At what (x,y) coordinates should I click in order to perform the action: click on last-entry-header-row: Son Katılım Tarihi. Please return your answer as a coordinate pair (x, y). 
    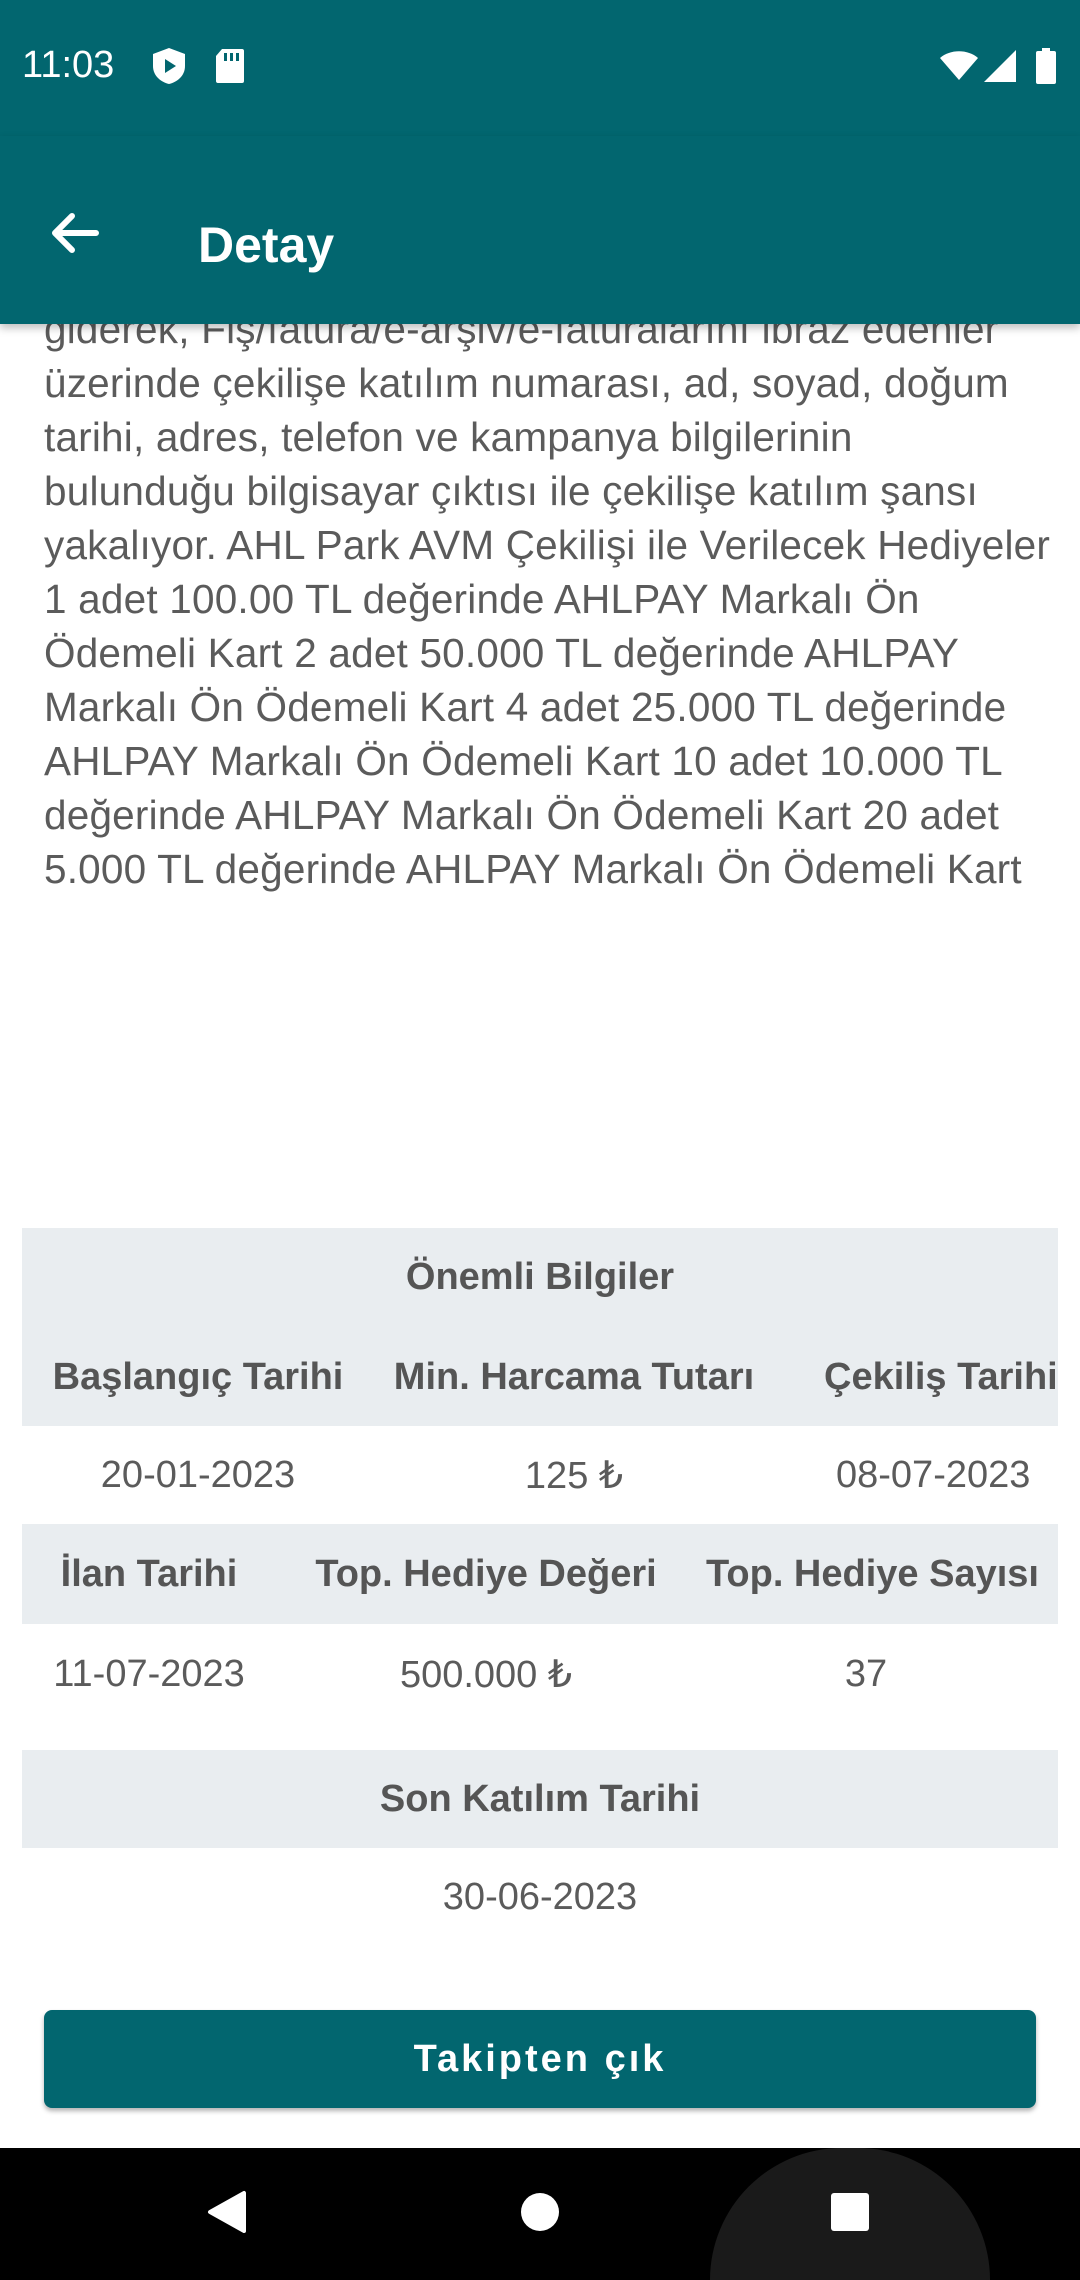
    Looking at the image, I should click on (540, 1799).